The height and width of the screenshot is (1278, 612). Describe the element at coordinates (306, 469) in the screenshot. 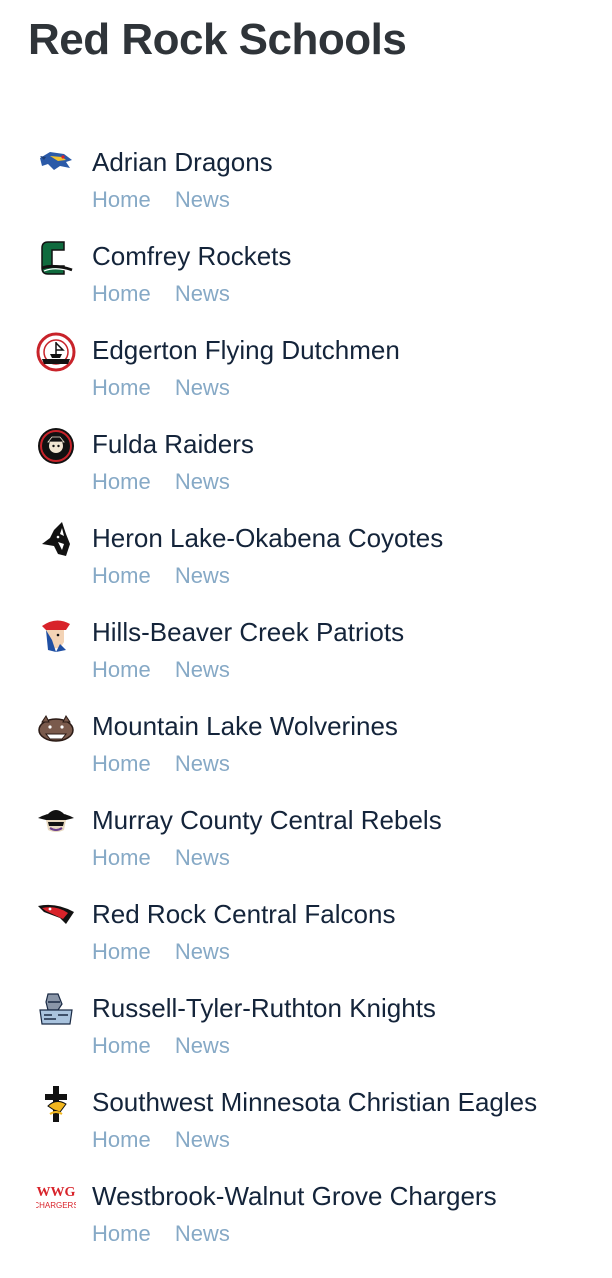

I see `list-item: Fulda Raiders Home News` at that location.